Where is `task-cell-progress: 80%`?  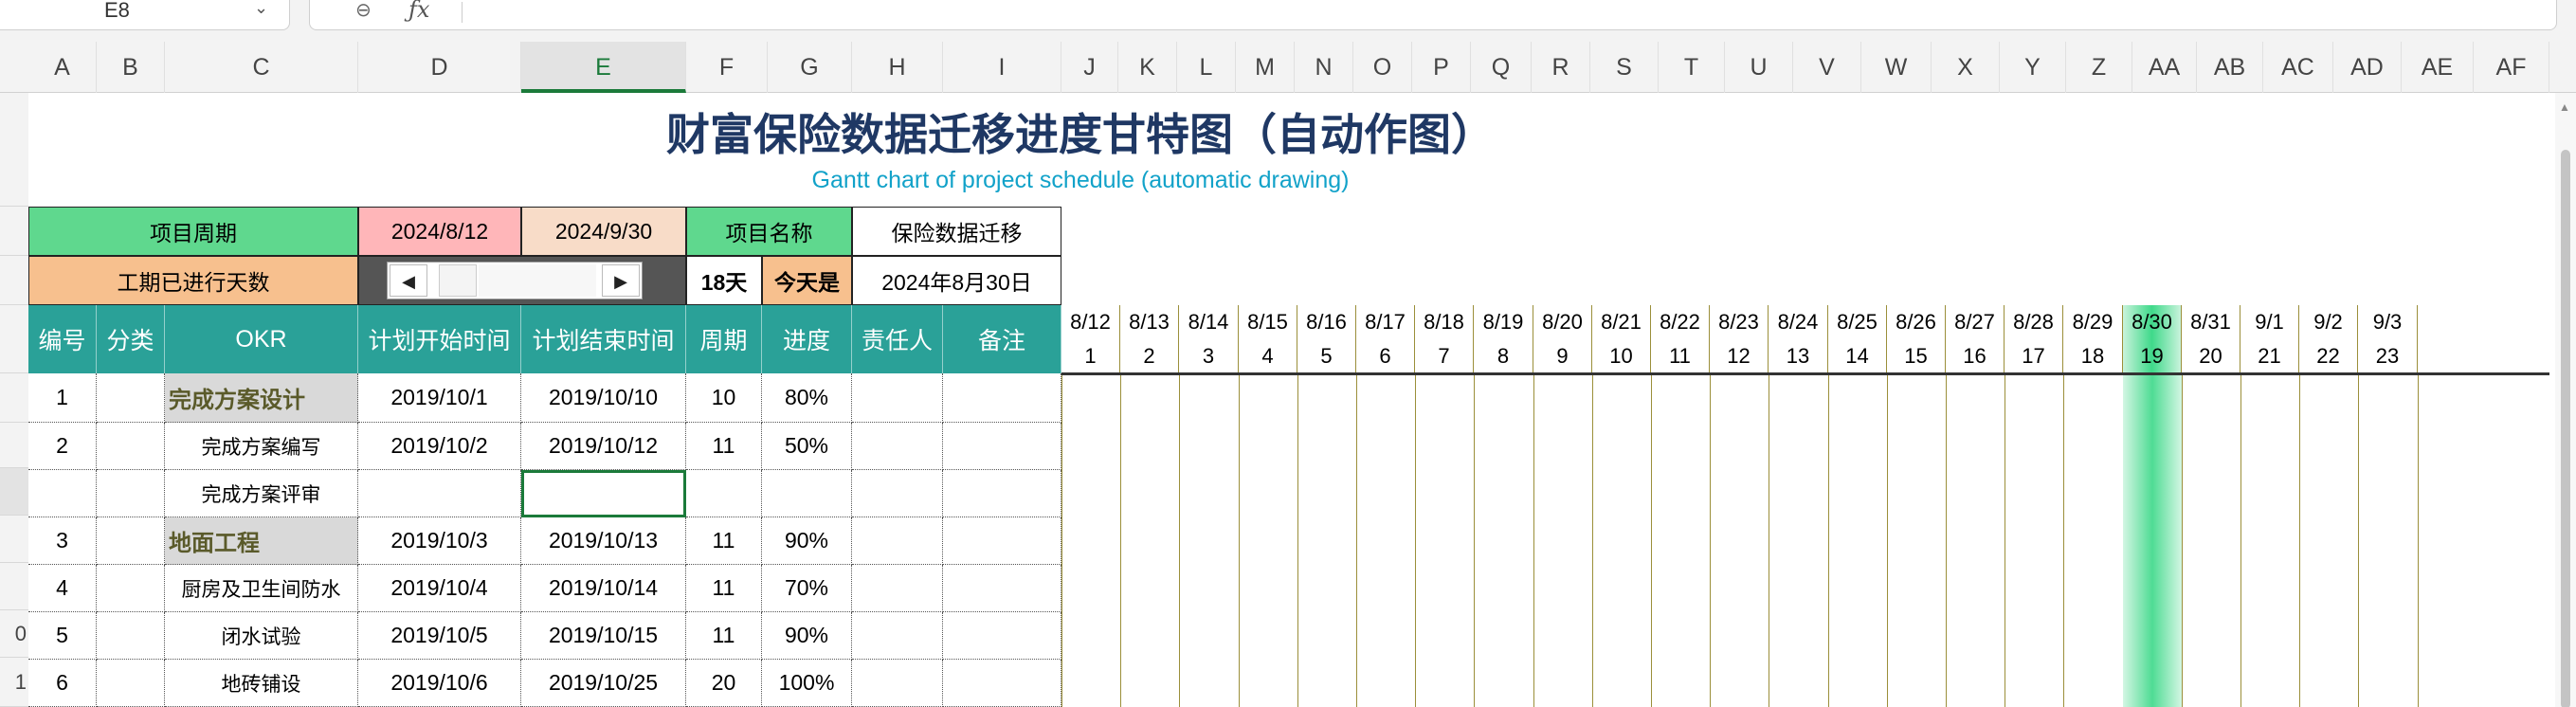 task-cell-progress: 80% is located at coordinates (807, 398).